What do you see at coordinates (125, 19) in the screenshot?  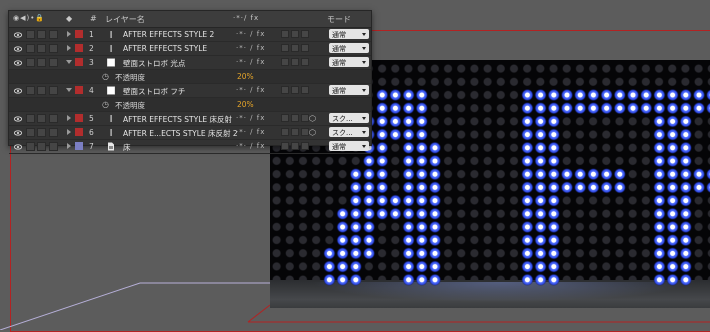 I see `column-layer-name: レイヤー名` at bounding box center [125, 19].